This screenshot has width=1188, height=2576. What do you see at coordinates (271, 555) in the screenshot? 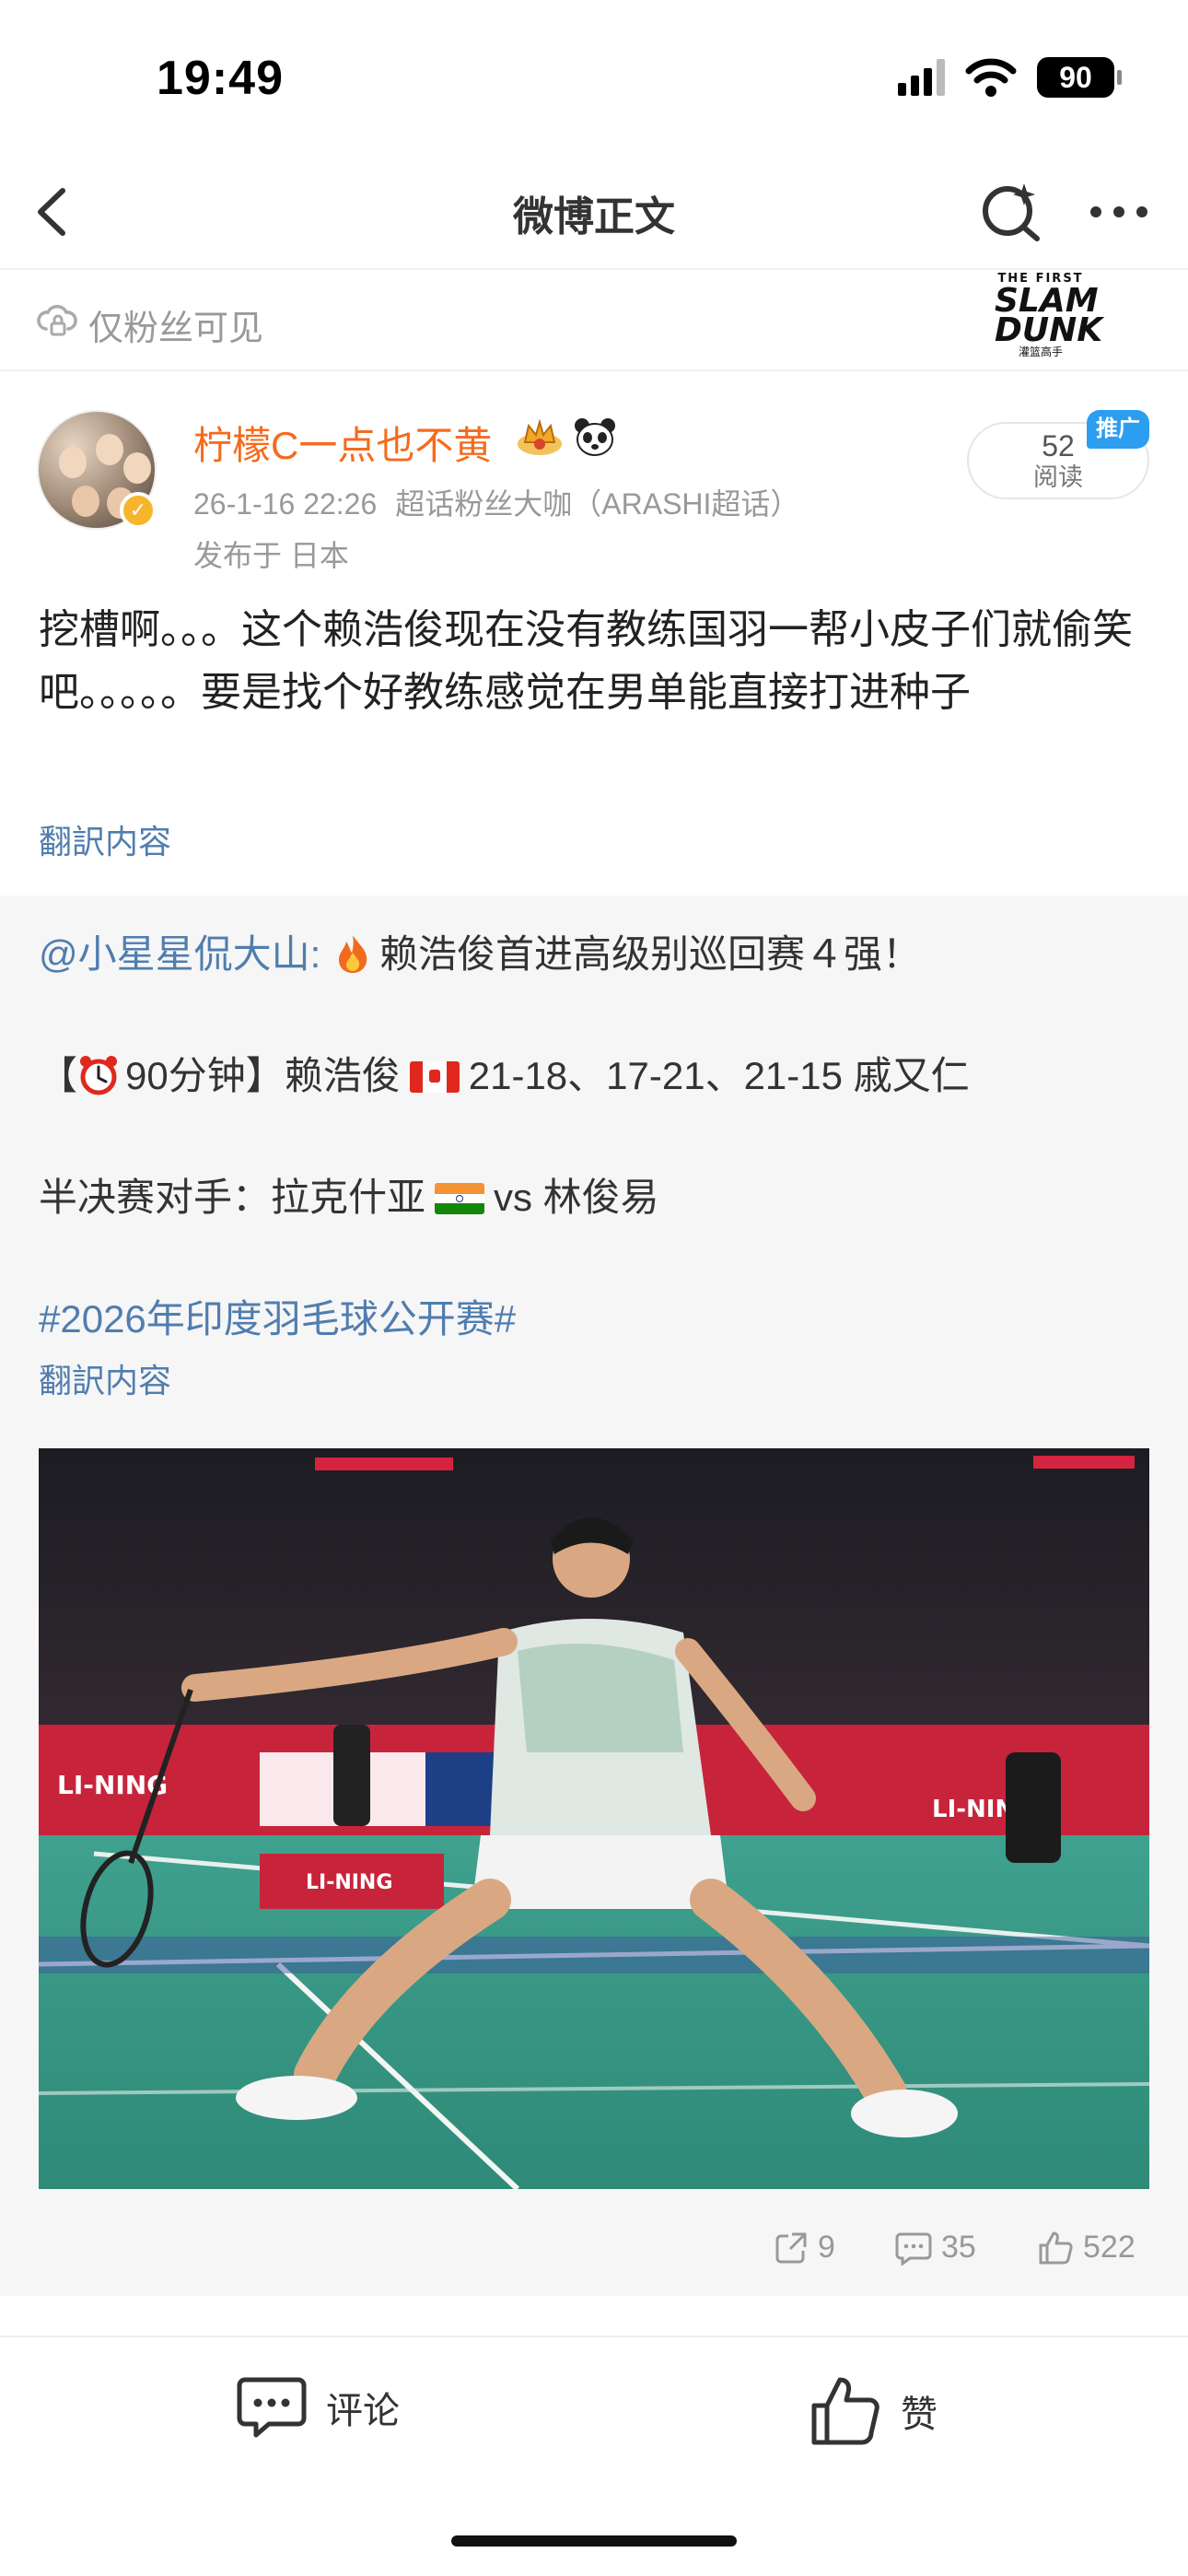
I see `post-location: 发布于 日本` at bounding box center [271, 555].